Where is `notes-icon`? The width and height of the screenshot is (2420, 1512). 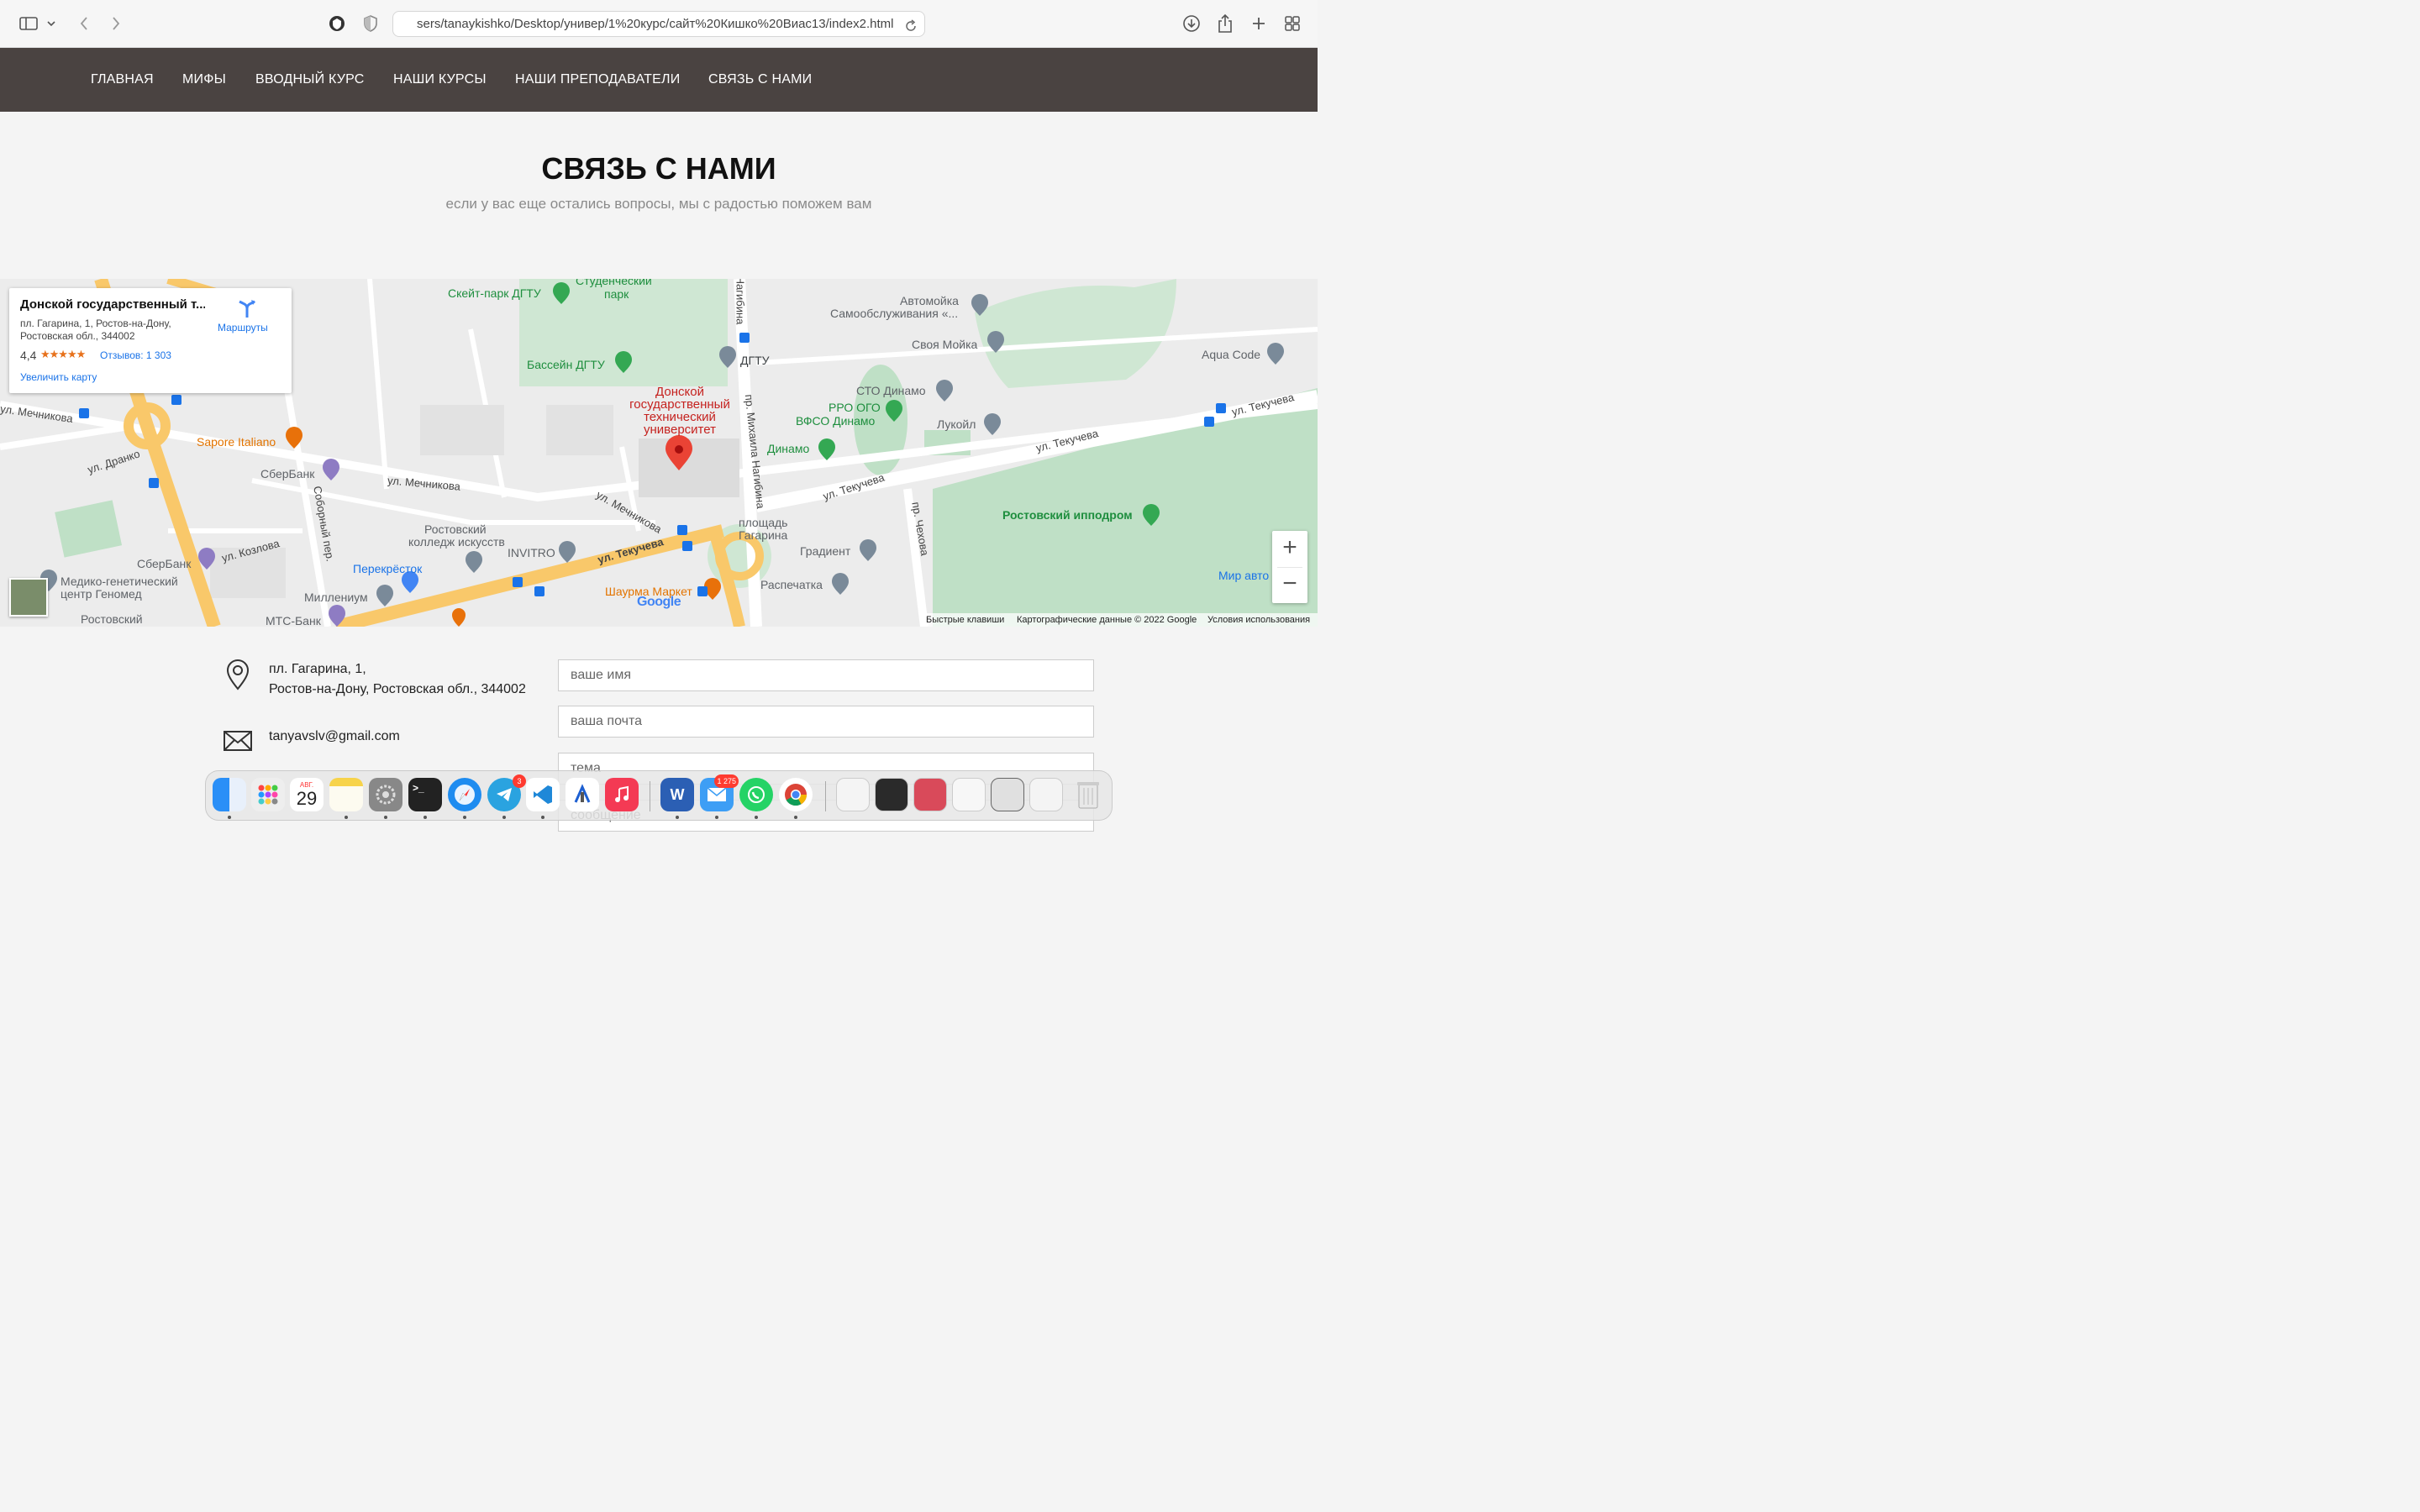 notes-icon is located at coordinates (346, 794).